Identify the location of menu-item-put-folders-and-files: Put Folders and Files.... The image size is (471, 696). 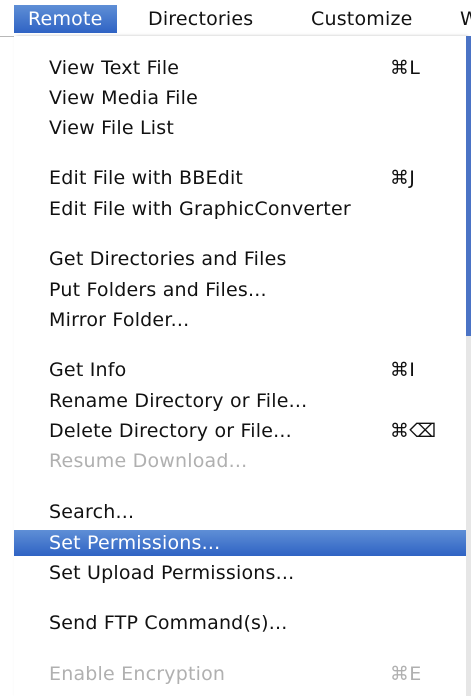
(240, 290).